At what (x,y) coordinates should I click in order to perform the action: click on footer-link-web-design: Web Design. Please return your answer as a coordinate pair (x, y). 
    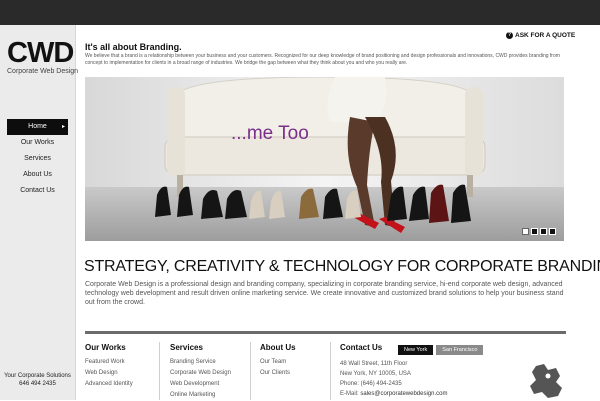
    Looking at the image, I should click on (109, 373).